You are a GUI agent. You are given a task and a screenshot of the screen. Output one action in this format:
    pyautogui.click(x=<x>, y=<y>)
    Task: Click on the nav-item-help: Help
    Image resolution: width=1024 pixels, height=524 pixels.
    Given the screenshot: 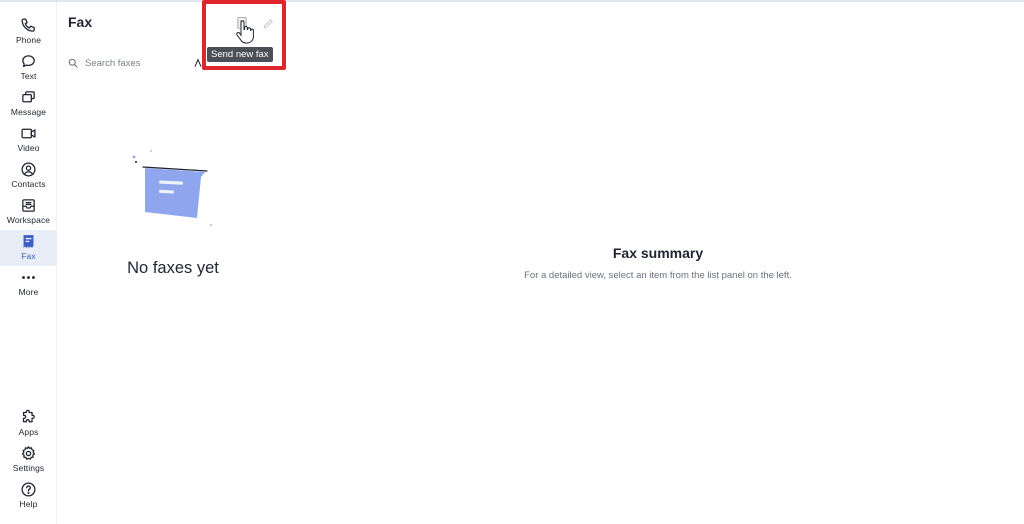 What is the action you would take?
    pyautogui.click(x=28, y=496)
    